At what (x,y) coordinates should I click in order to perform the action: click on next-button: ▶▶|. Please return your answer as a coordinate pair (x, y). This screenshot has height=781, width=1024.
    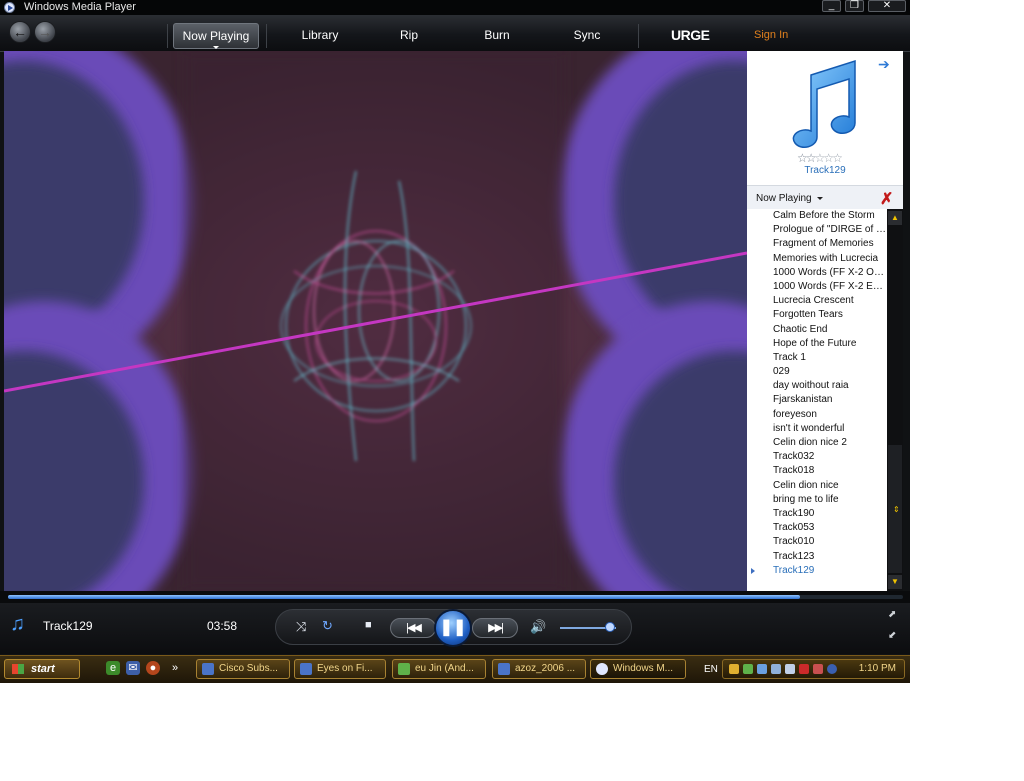
    Looking at the image, I should click on (495, 628).